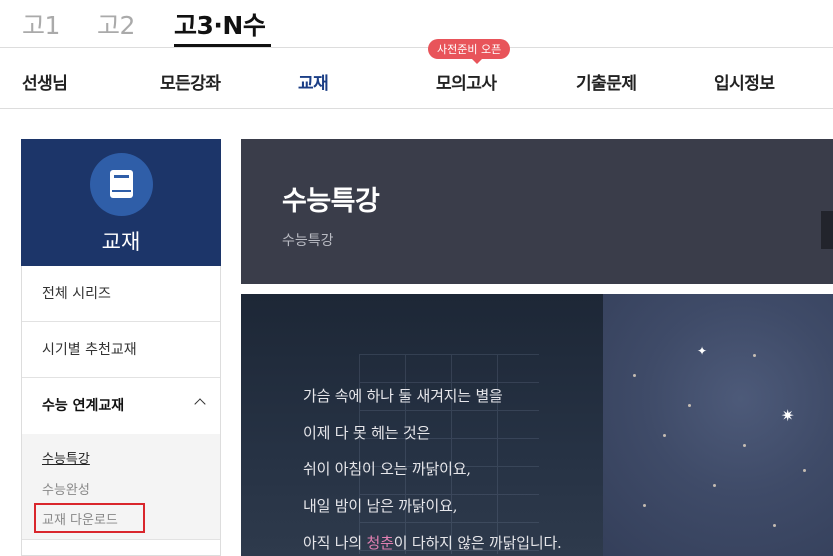 This screenshot has width=833, height=556. I want to click on poem-highlight: 청춘, so click(380, 543).